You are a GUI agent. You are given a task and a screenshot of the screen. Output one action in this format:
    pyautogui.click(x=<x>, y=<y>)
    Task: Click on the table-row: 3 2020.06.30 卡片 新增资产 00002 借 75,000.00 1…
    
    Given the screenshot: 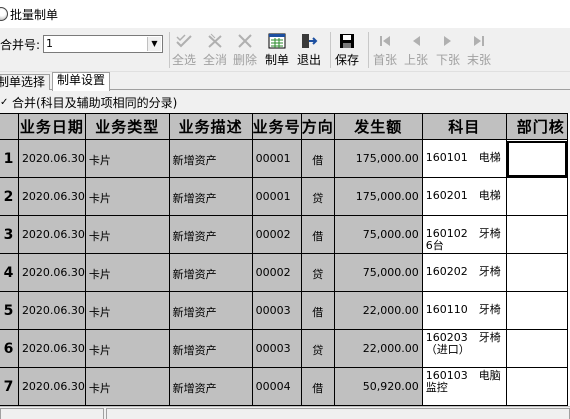 What is the action you would take?
    pyautogui.click(x=284, y=234)
    